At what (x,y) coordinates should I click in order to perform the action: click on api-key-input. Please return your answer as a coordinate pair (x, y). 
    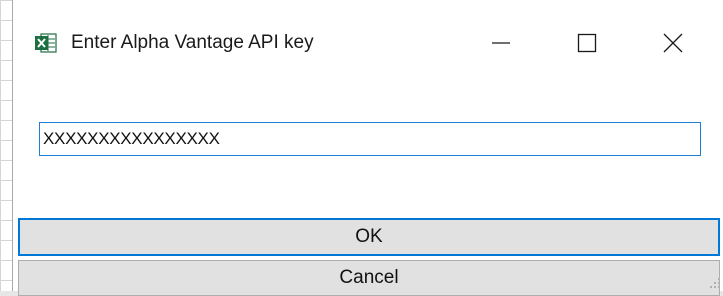
    Looking at the image, I should click on (371, 139).